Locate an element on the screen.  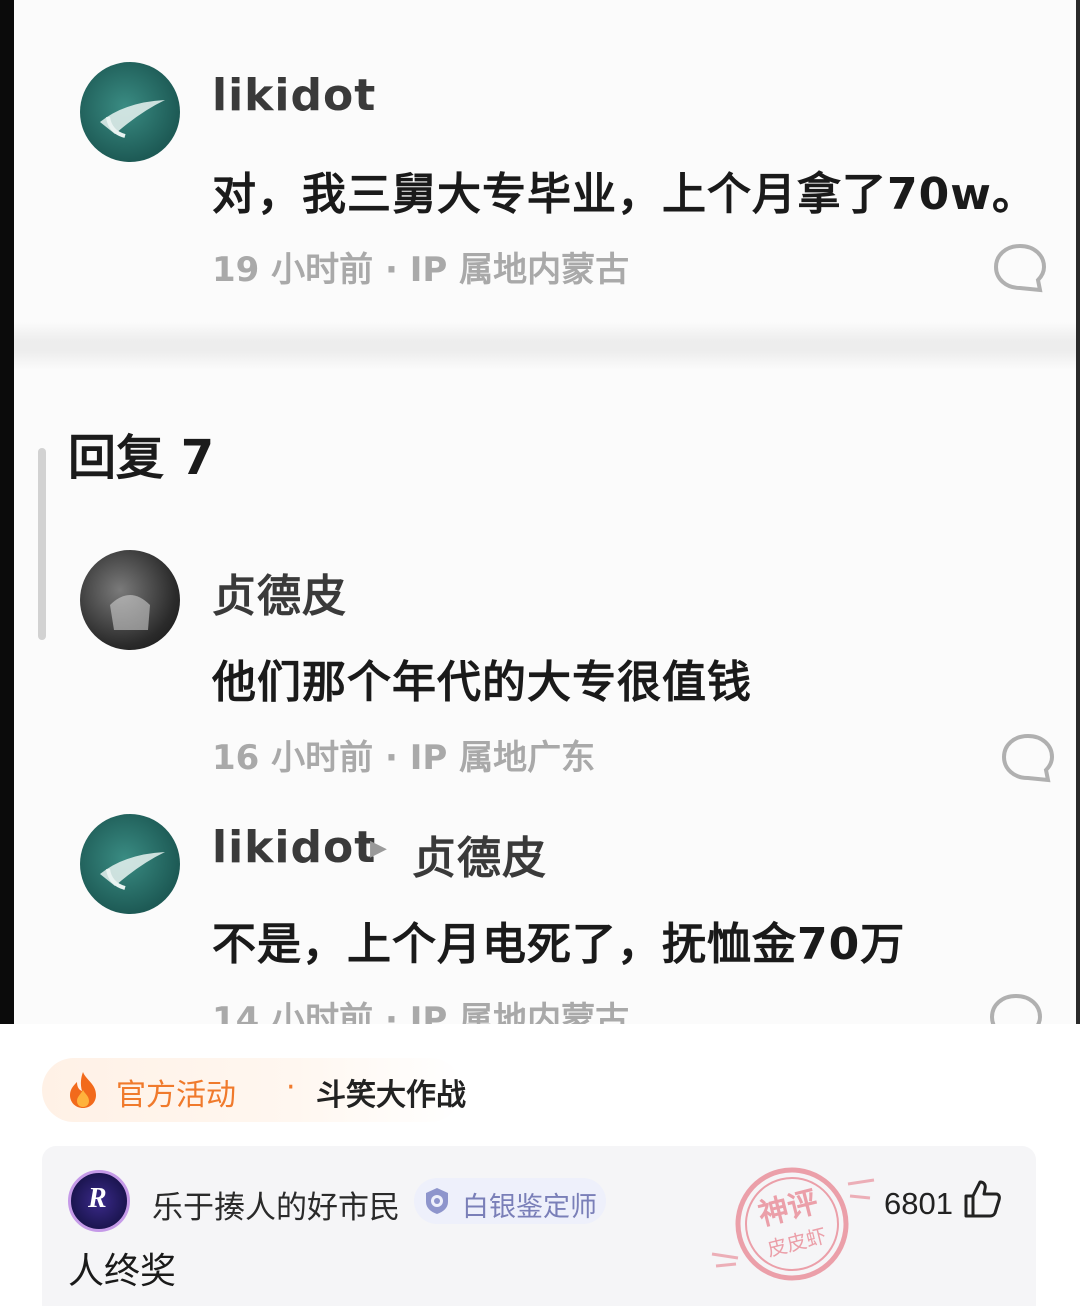
user-level-badge: 白银鉴定师 is located at coordinates (510, 1201).